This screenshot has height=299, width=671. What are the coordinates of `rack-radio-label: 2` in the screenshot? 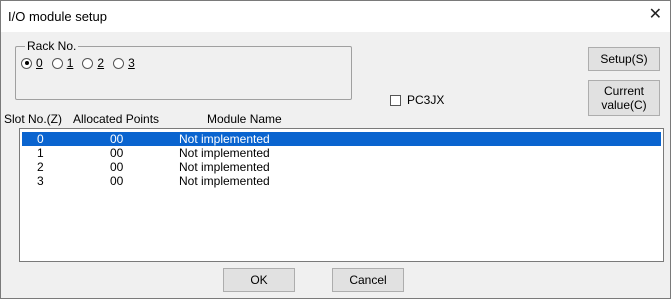 It's located at (101, 63).